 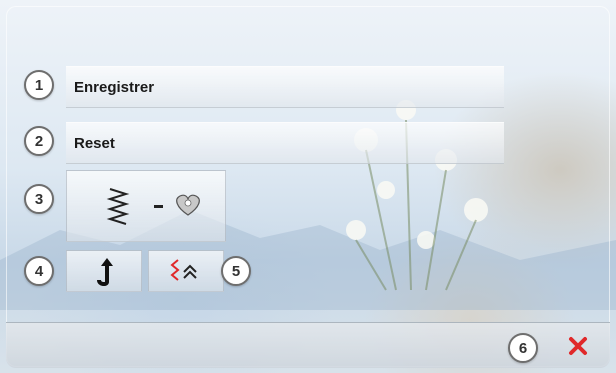 What do you see at coordinates (39, 271) in the screenshot?
I see `callout-number-4: 4` at bounding box center [39, 271].